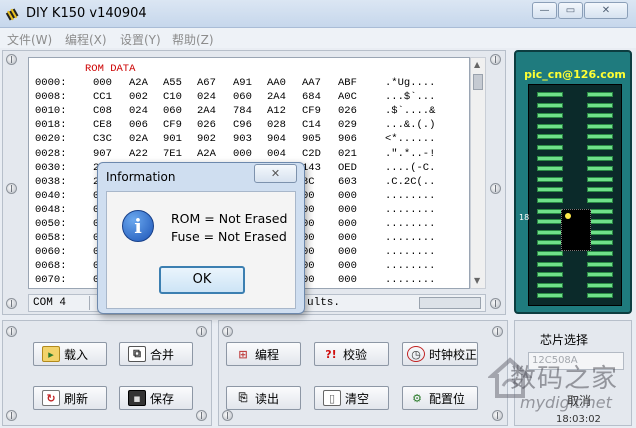  Describe the element at coordinates (524, 217) in the screenshot. I see `pin-count-label: 18` at that location.